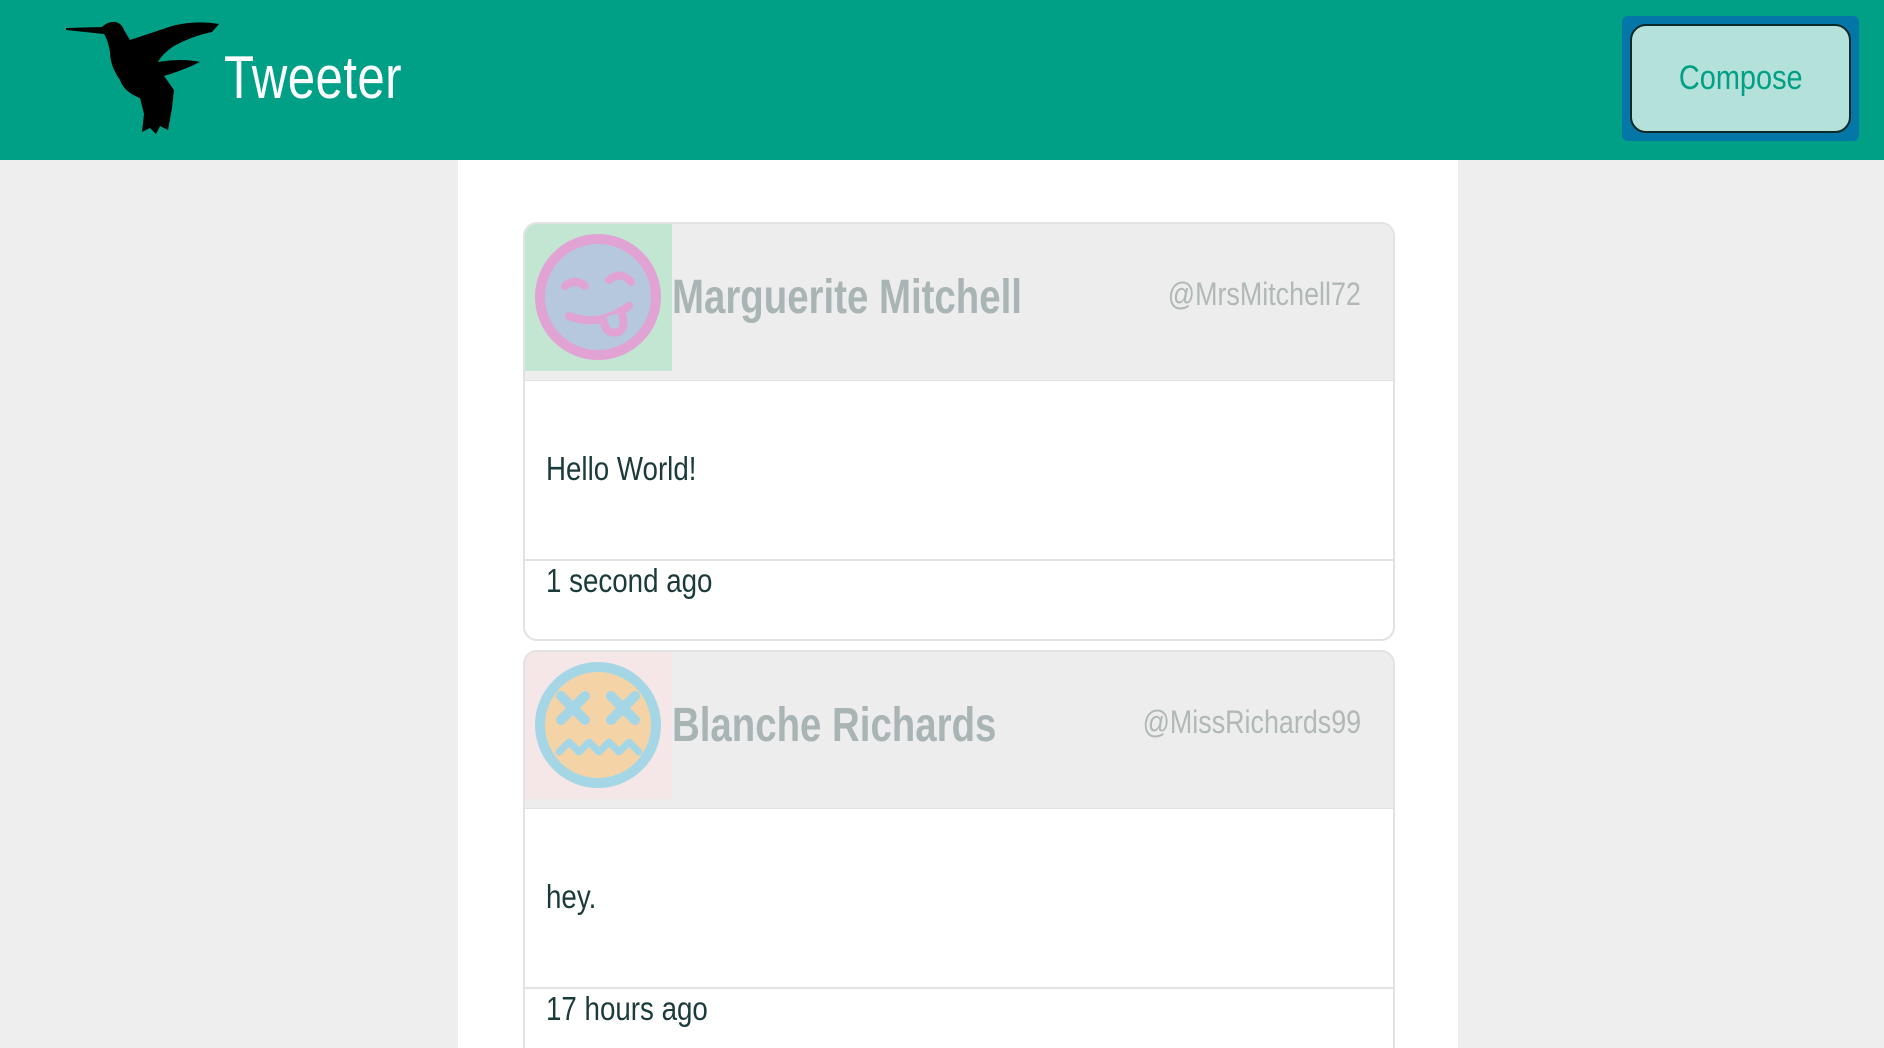  I want to click on compose-focus-ring: Compose, so click(1740, 78).